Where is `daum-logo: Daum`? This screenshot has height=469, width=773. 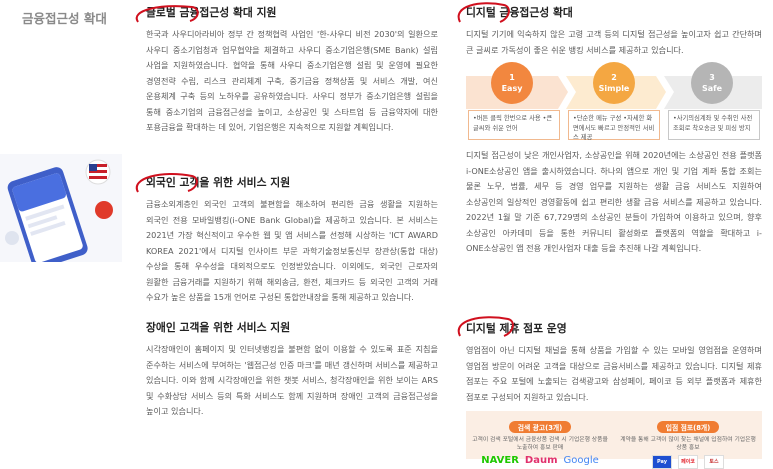
daum-logo: Daum is located at coordinates (541, 461).